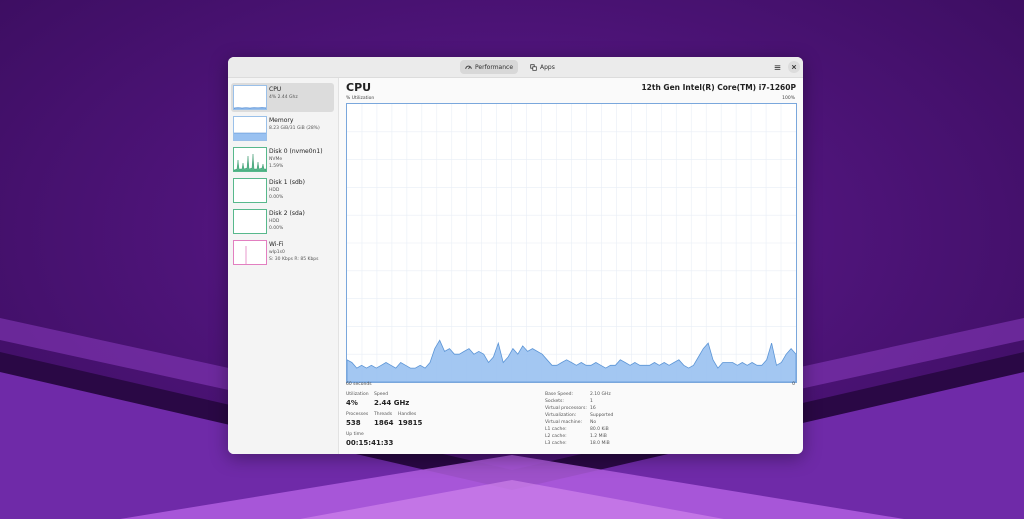 This screenshot has height=519, width=1024. Describe the element at coordinates (554, 401) in the screenshot. I see `detail-key: Sockets:` at that location.